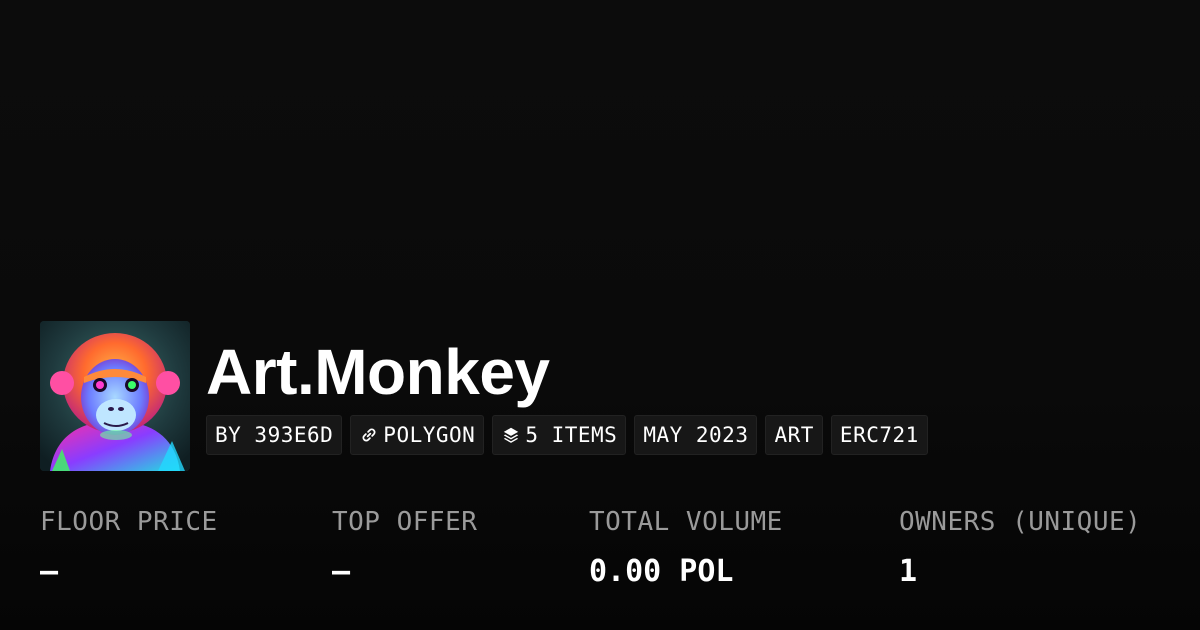 The width and height of the screenshot is (1200, 630). I want to click on stat-top-offer-label: TOP OFFER, so click(405, 522).